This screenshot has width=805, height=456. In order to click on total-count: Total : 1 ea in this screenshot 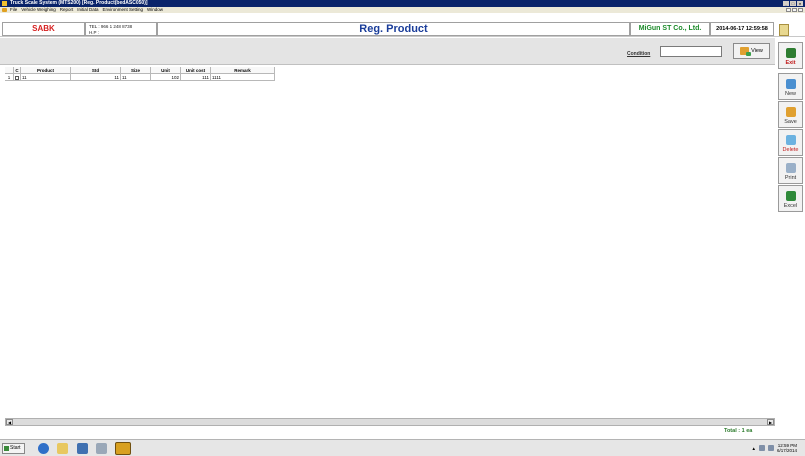, I will do `click(738, 431)`.